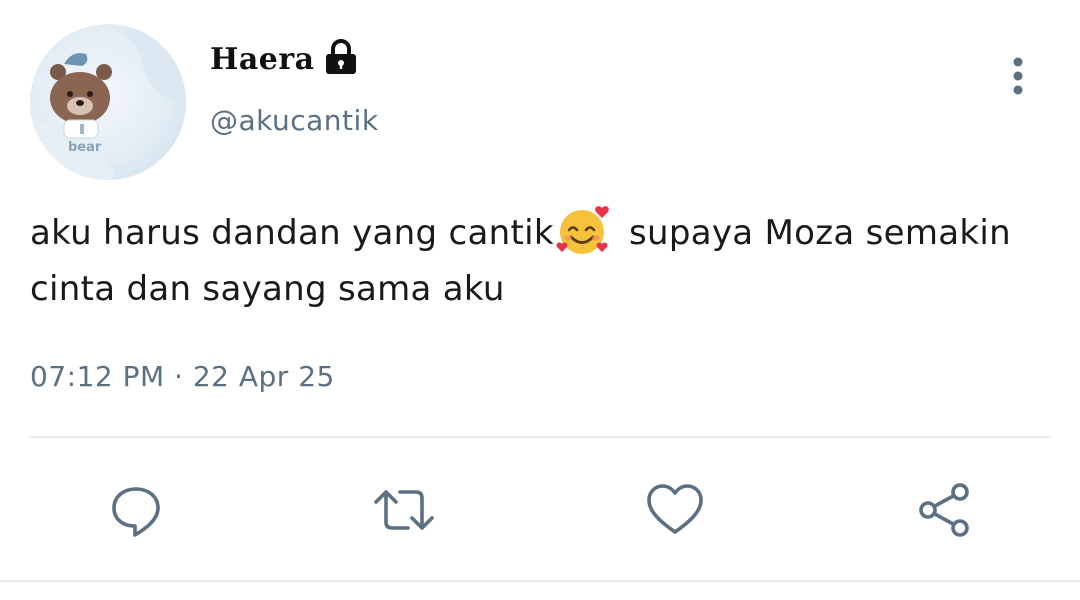 The width and height of the screenshot is (1080, 600). What do you see at coordinates (182, 376) in the screenshot?
I see `tweet-timestamp: 07:12 PM · 22 Apr 25` at bounding box center [182, 376].